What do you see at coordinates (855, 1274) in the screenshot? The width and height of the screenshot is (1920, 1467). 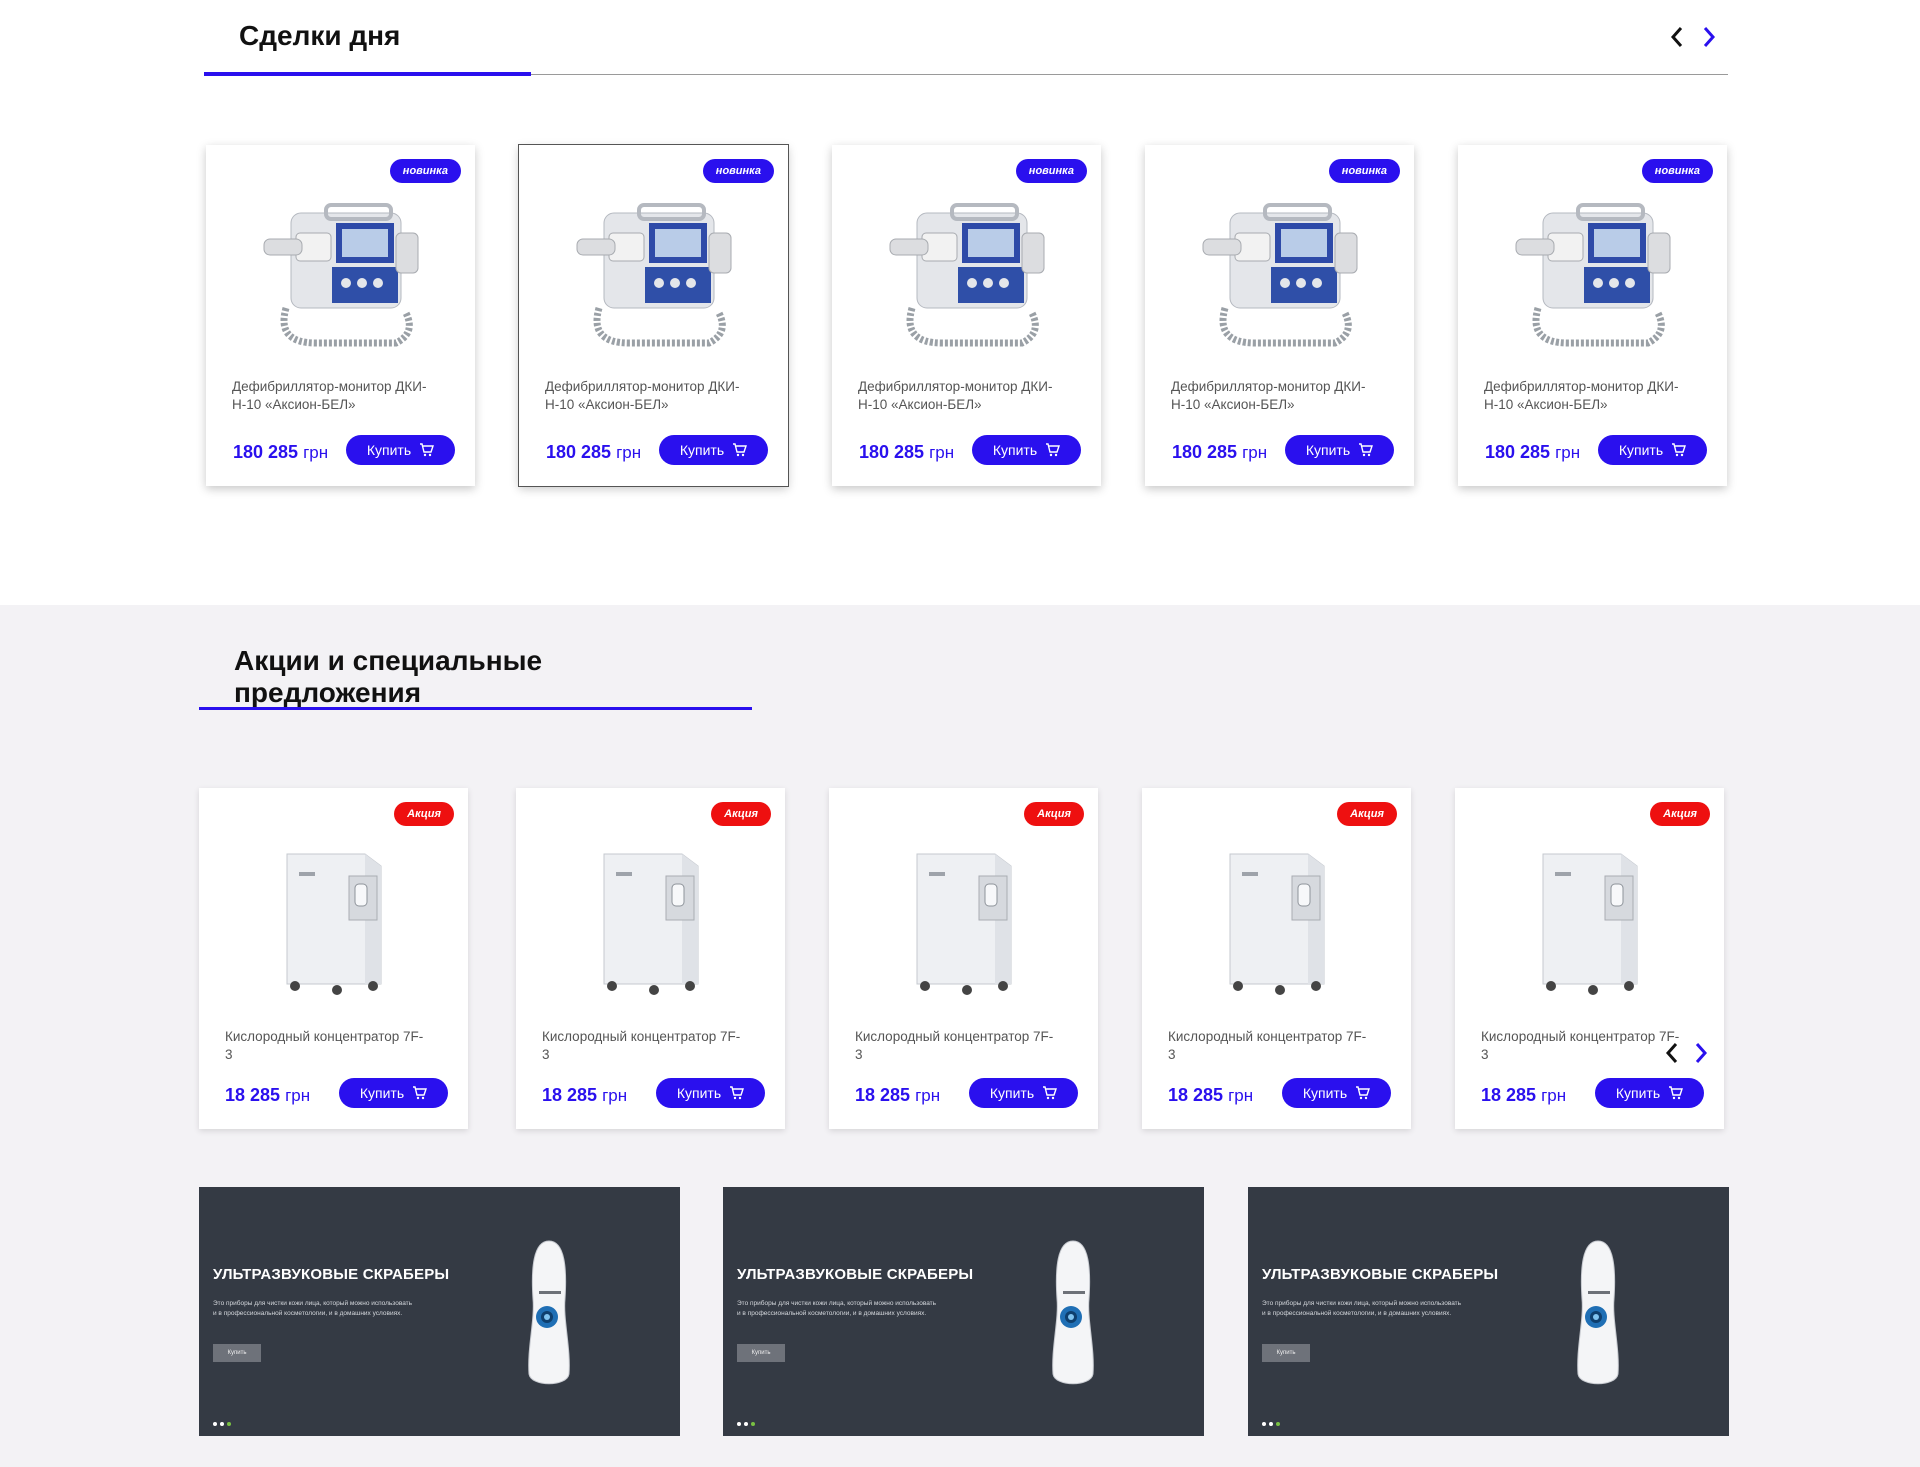 I see `banner-title: УЛЬТРАЗВУКОВЫЕ СКРАБЕРЫ` at bounding box center [855, 1274].